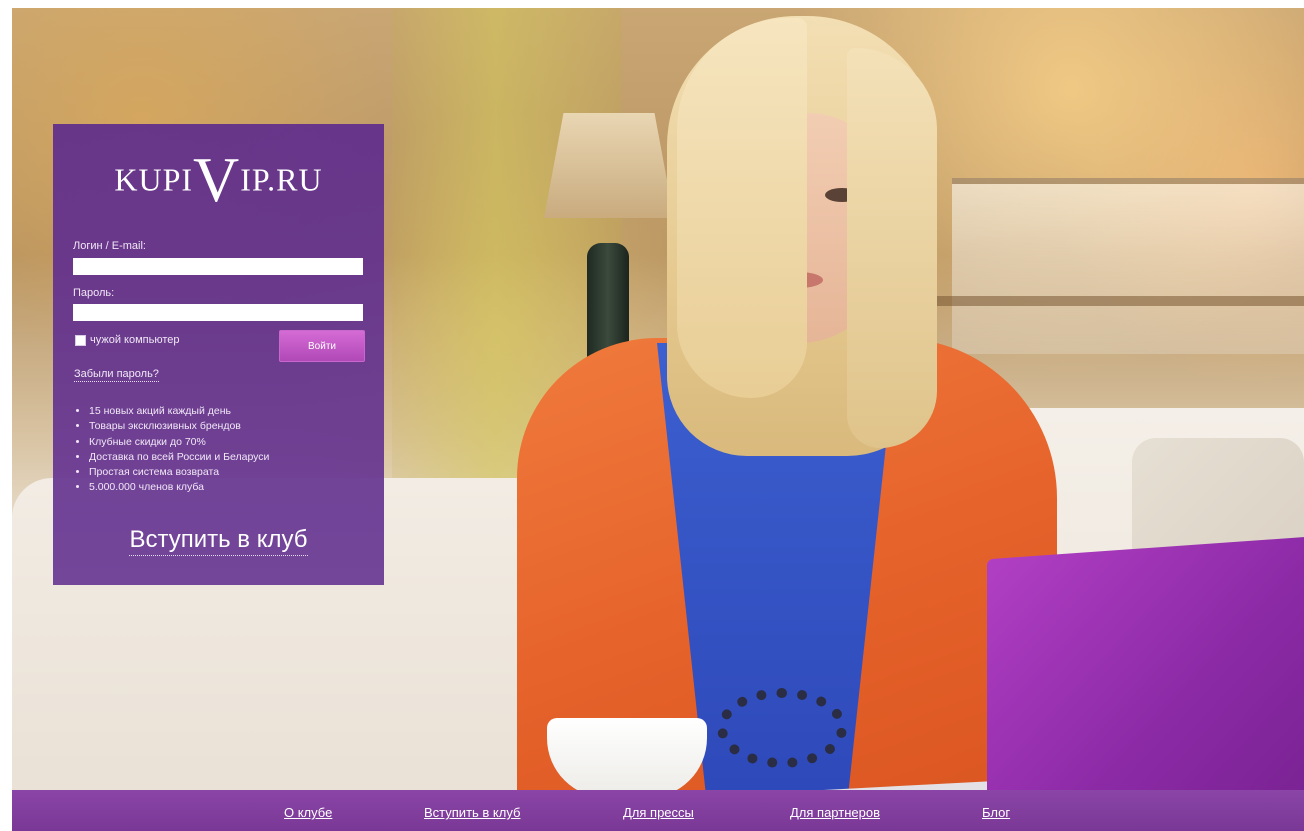 The height and width of the screenshot is (831, 1304). I want to click on logo-v-mark: V, so click(217, 179).